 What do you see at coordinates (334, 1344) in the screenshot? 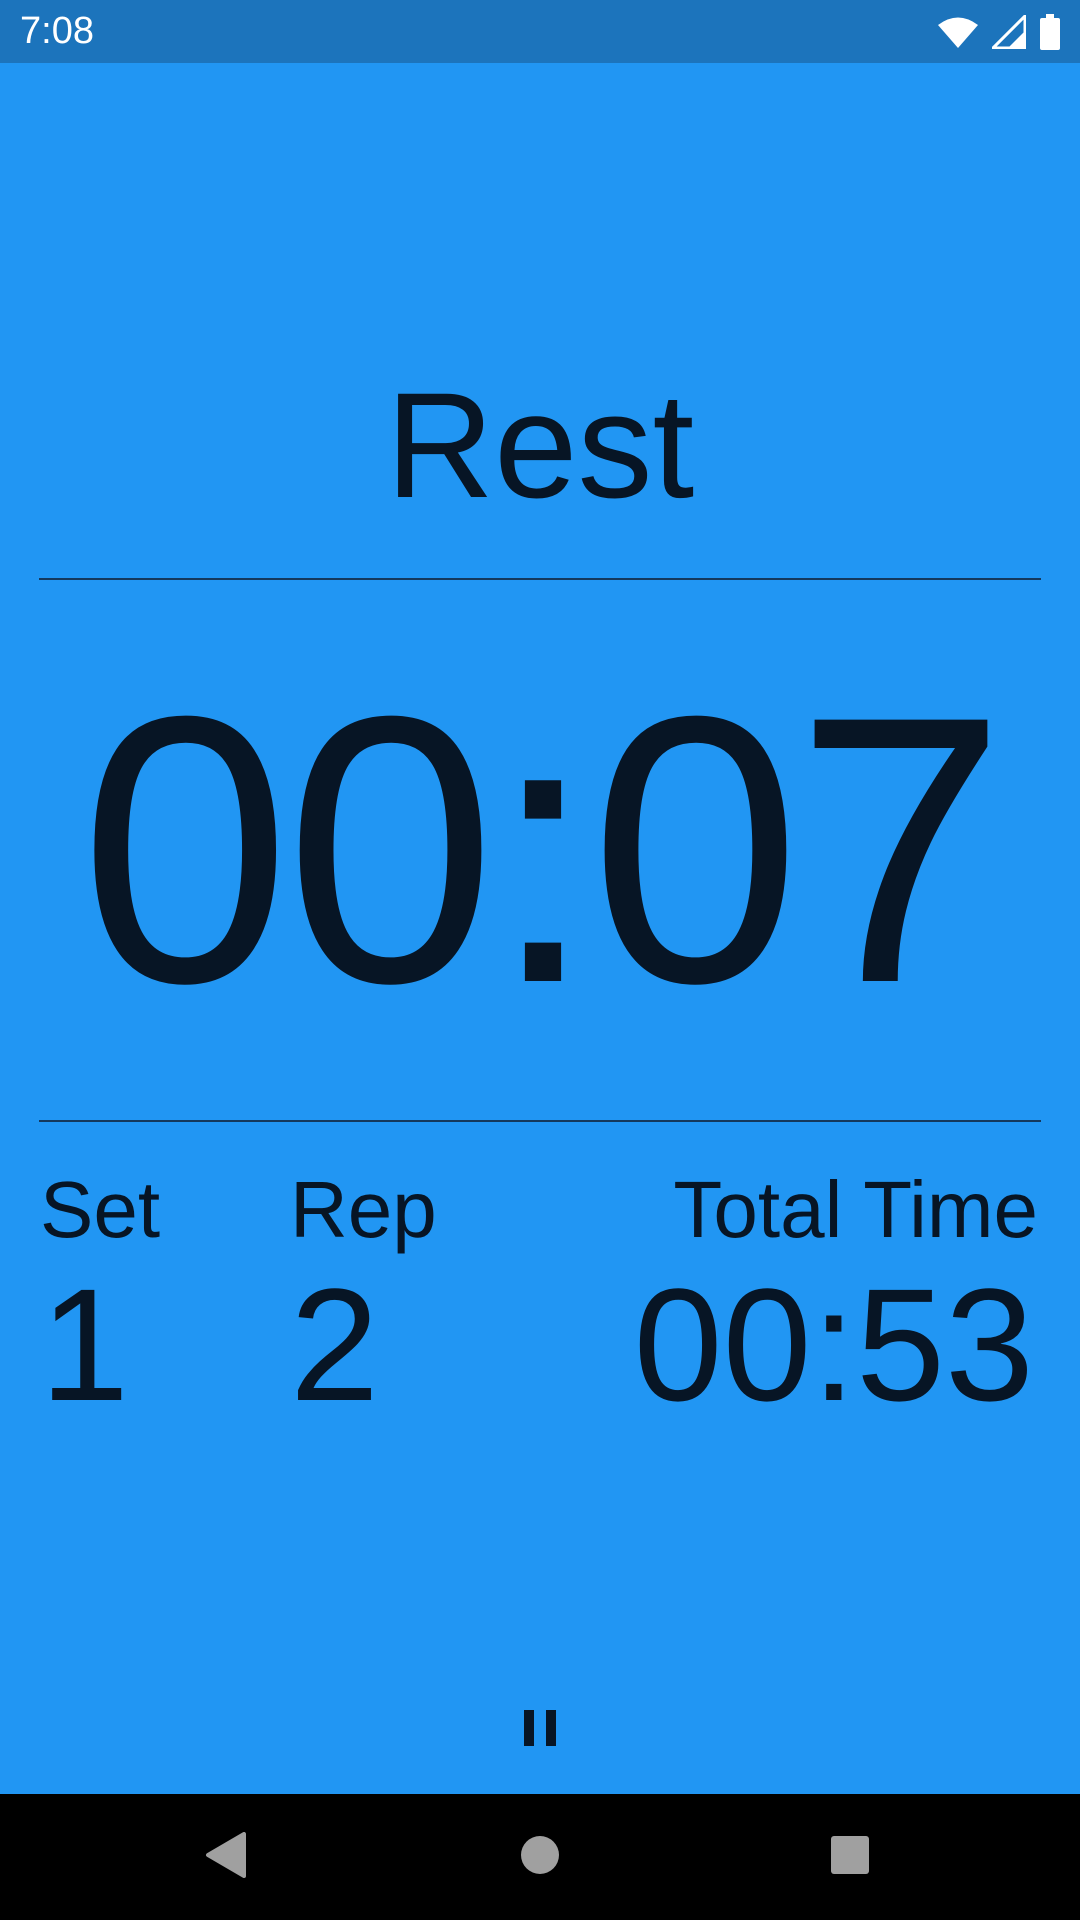
I see `rep-value: 2` at bounding box center [334, 1344].